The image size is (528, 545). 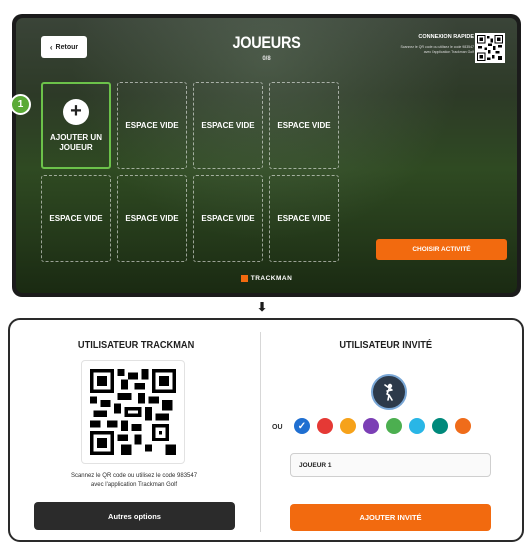 I want to click on trackman-user-title: UTILISATEUR TRACKMAN, so click(x=136, y=345).